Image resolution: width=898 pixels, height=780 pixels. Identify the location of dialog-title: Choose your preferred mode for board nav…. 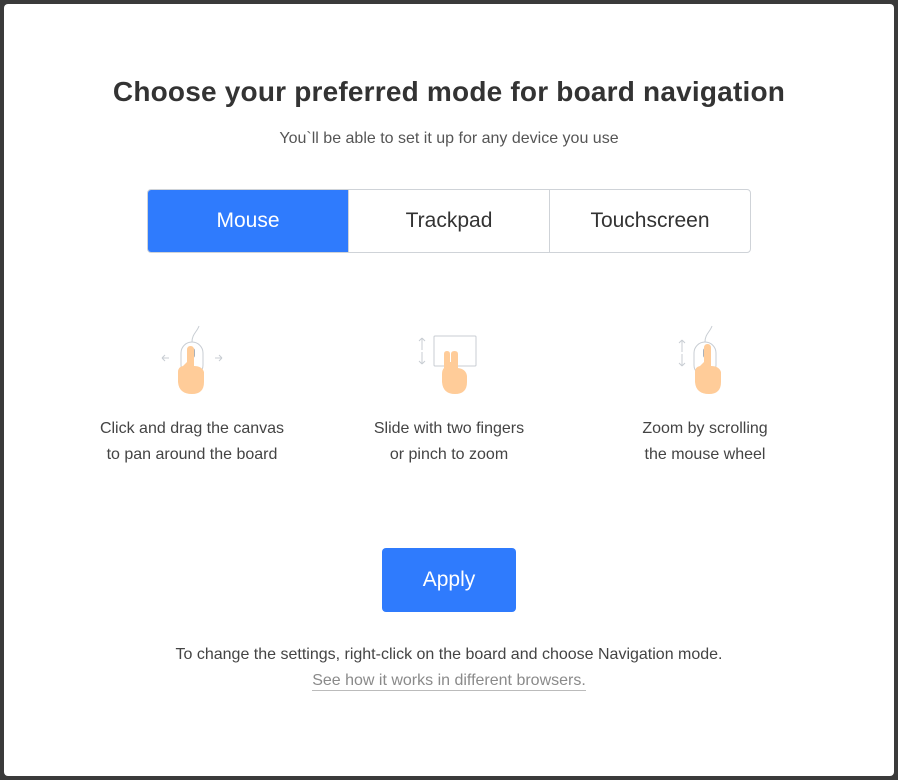
(449, 91).